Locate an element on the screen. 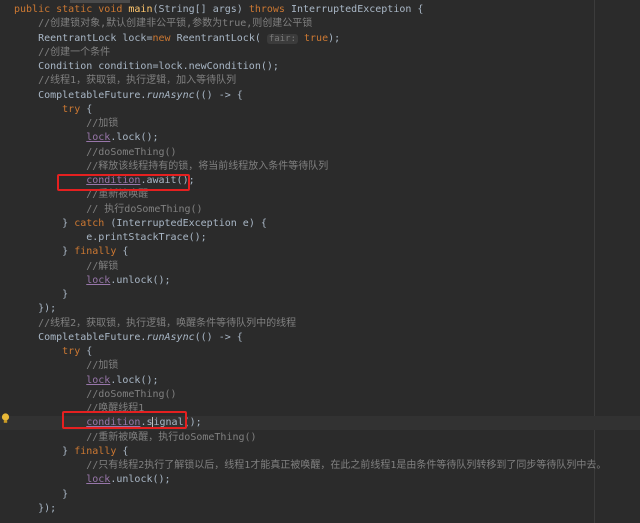 The width and height of the screenshot is (640, 523). code-line: // 执行doSomeThing() is located at coordinates (320, 210).